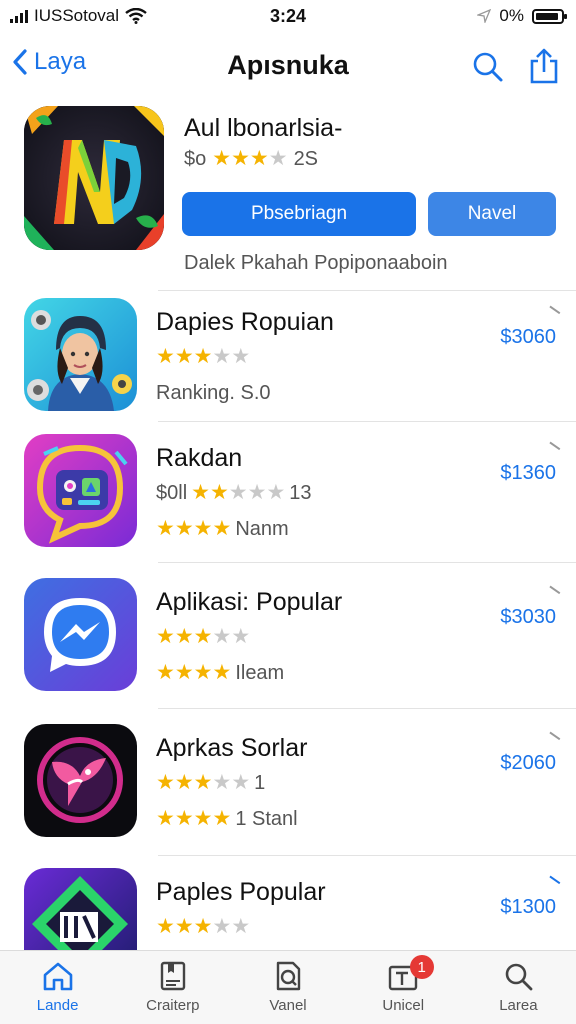  I want to click on tab-label: Unicel, so click(403, 1005).